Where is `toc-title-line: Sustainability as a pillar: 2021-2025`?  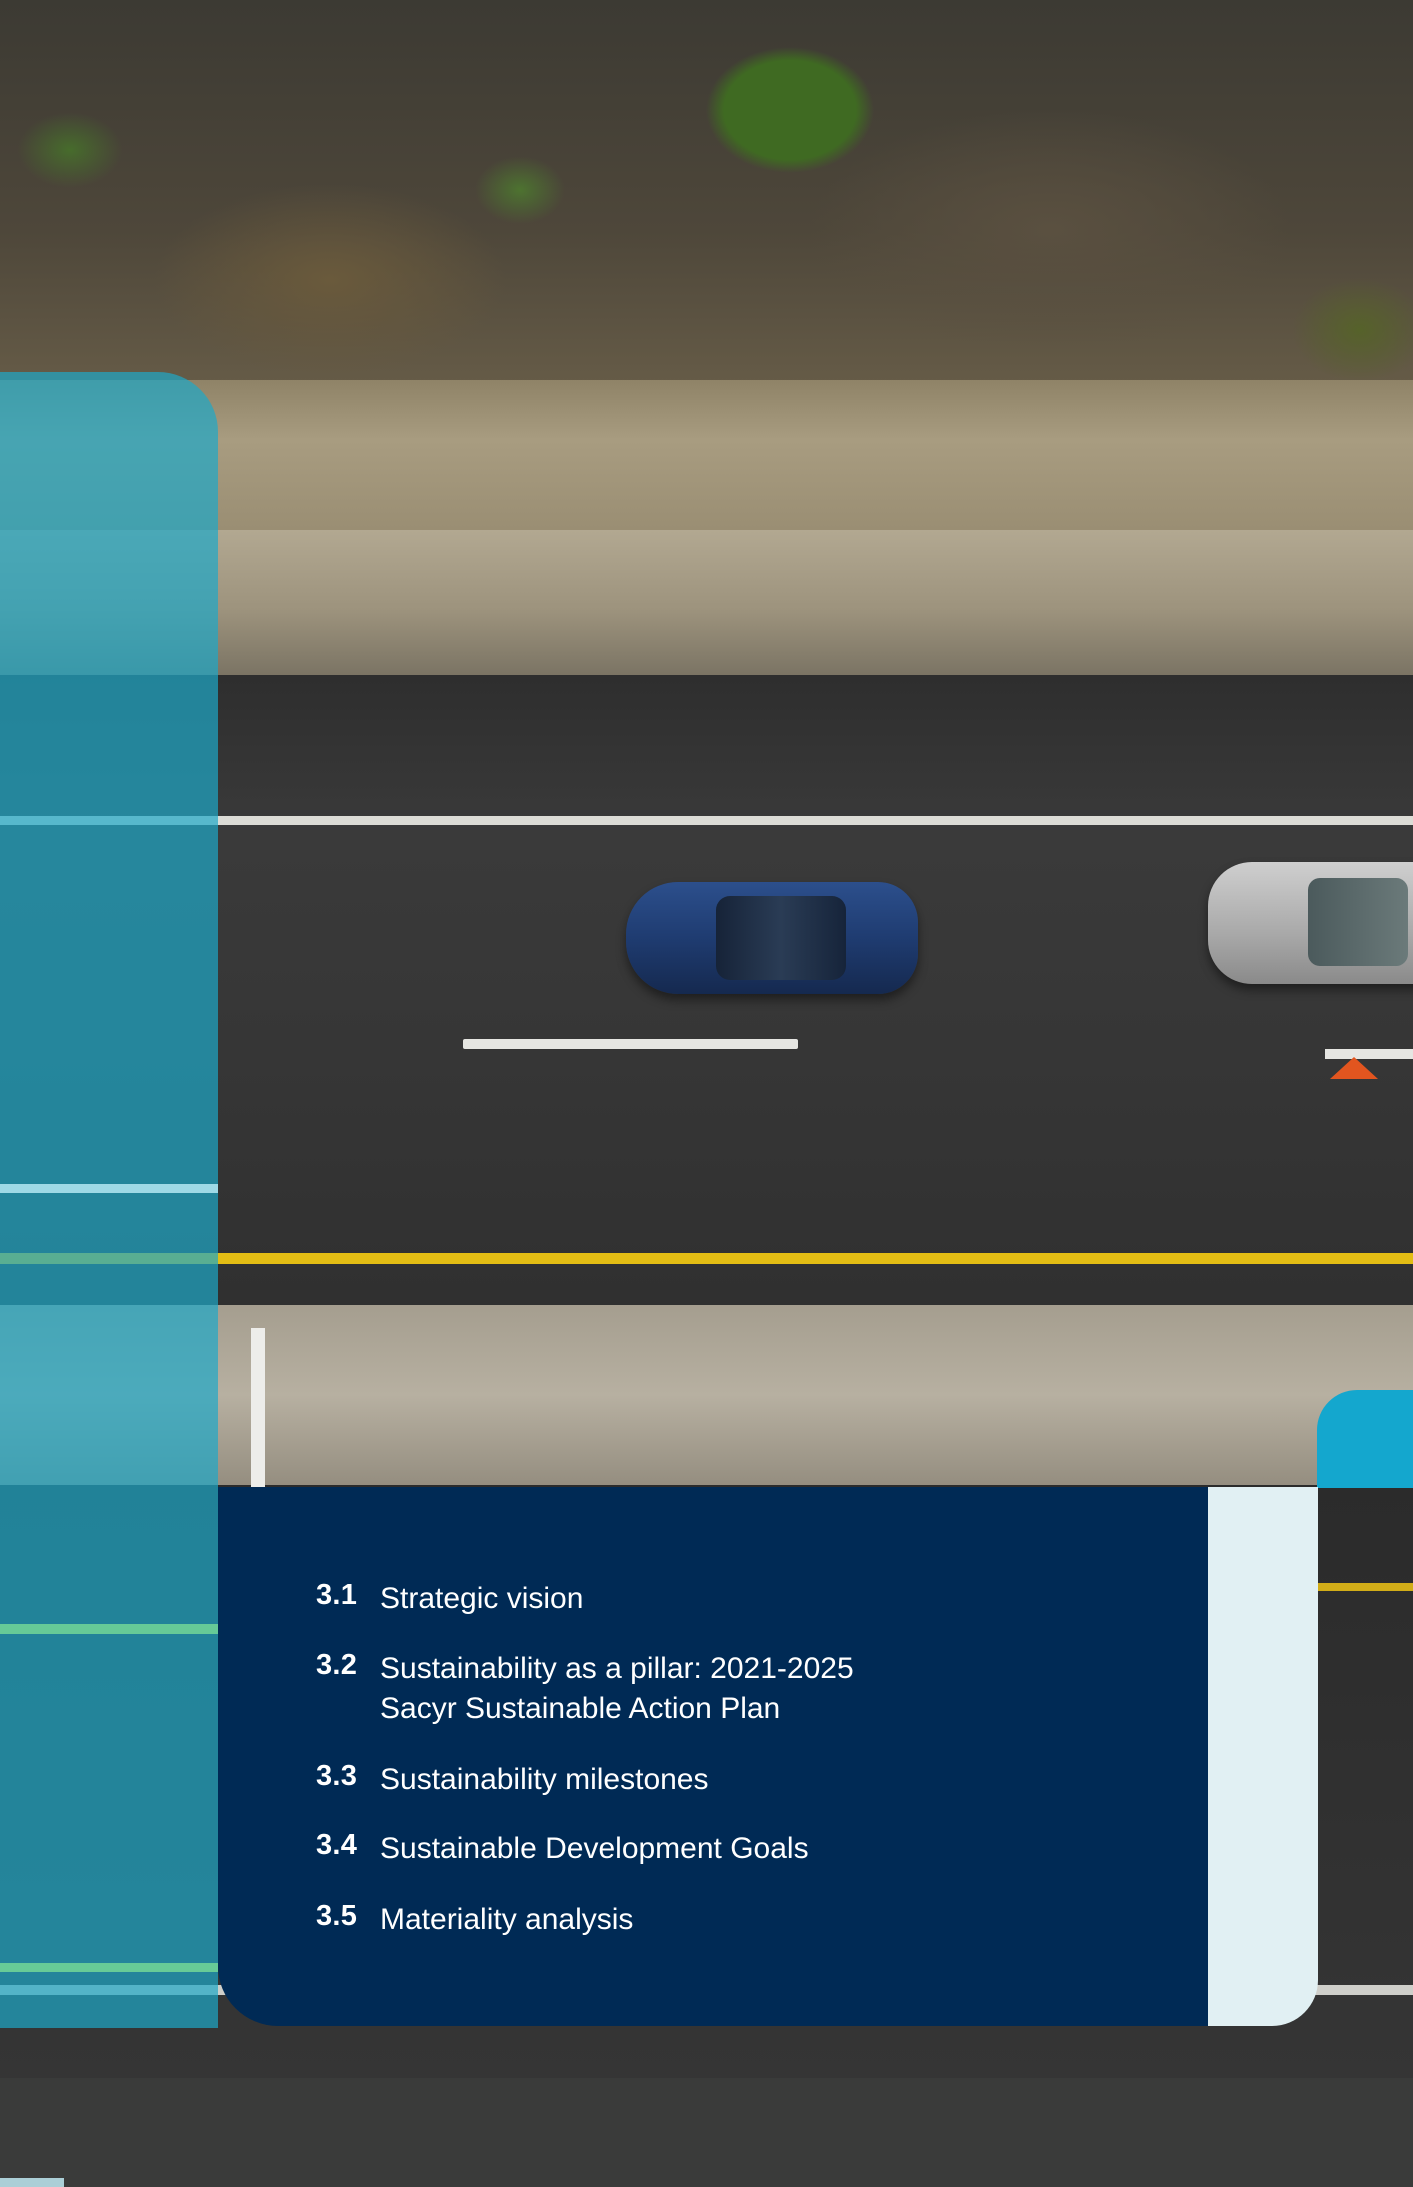
toc-title-line: Sustainability as a pillar: 2021-2025 is located at coordinates (617, 1668).